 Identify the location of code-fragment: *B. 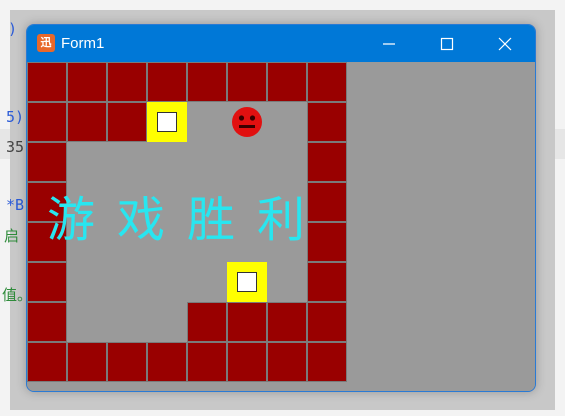
(15, 205).